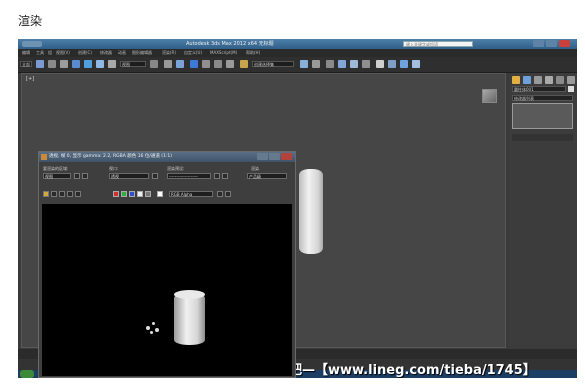  What do you see at coordinates (316, 64) in the screenshot?
I see `align-icon` at bounding box center [316, 64].